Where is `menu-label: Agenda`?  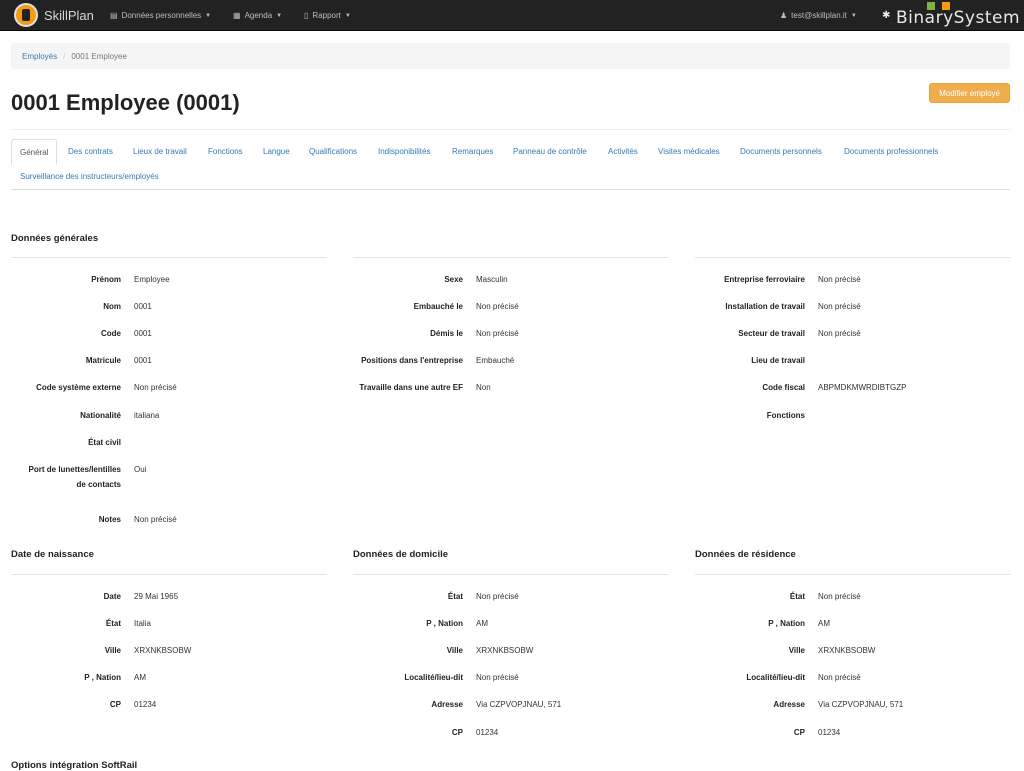
menu-label: Agenda is located at coordinates (258, 15).